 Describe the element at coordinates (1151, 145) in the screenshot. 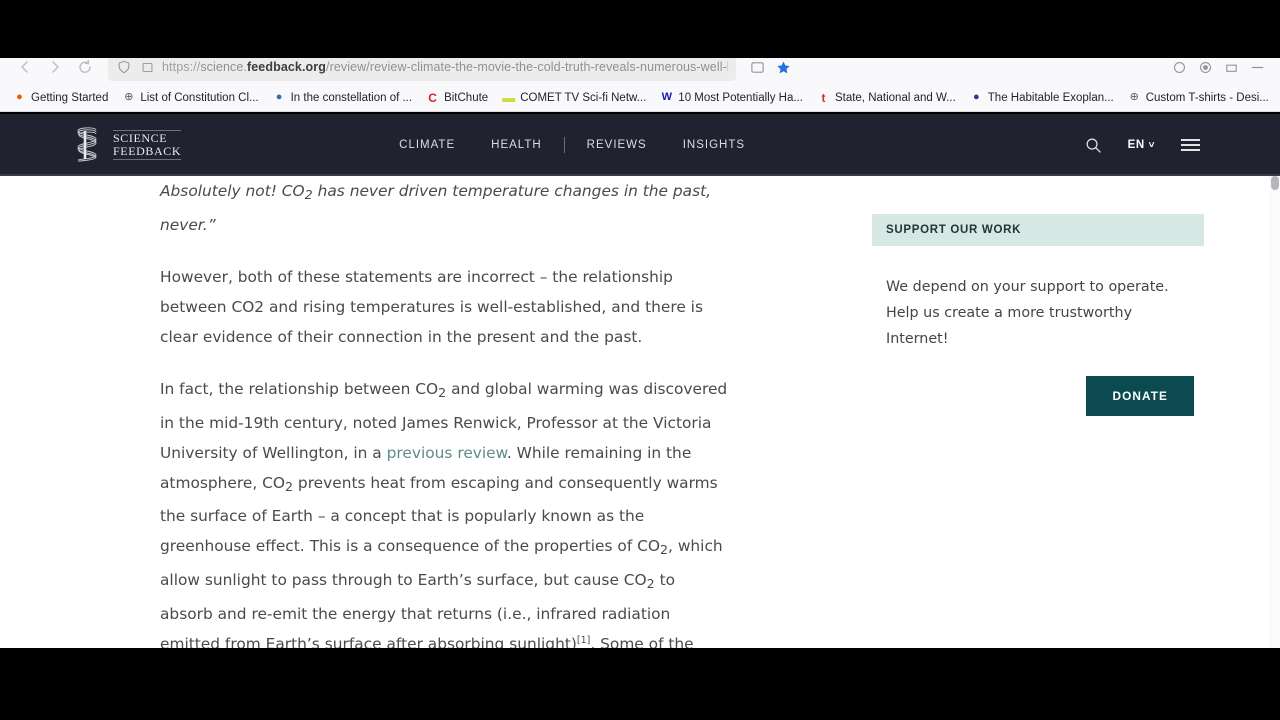

I see `chevron-down-icon: ˅` at that location.